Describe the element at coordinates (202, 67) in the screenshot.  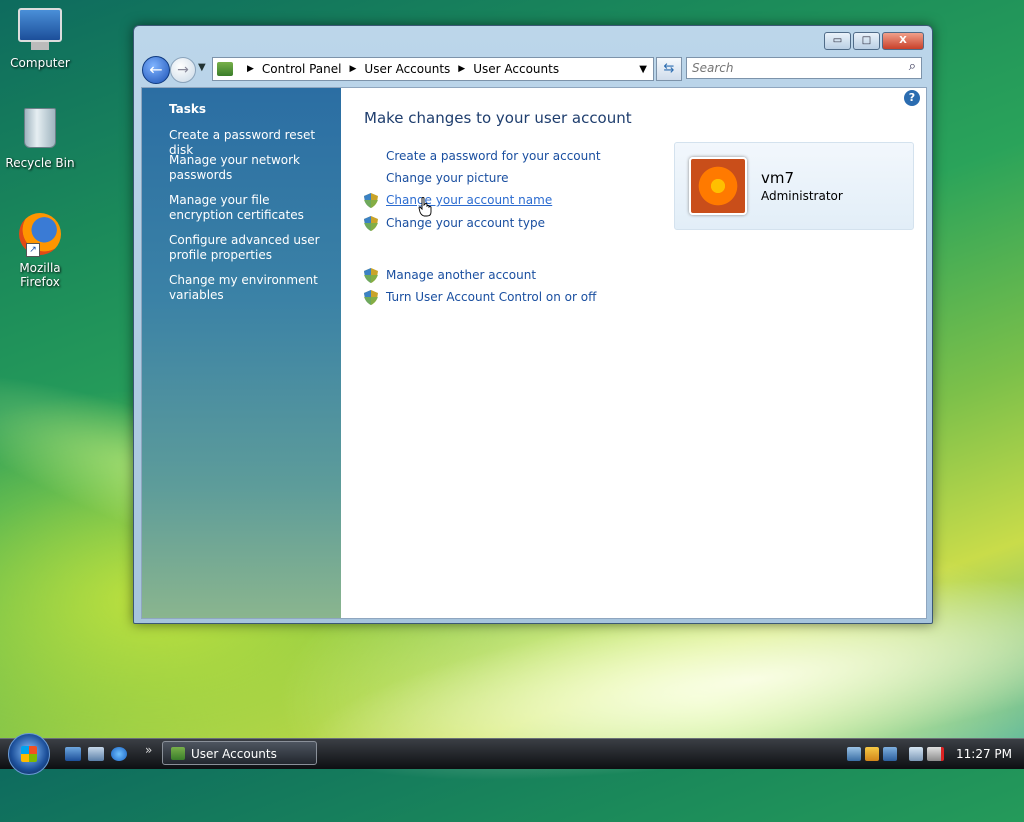
I see `recent-pages-dropdown: ▼` at that location.